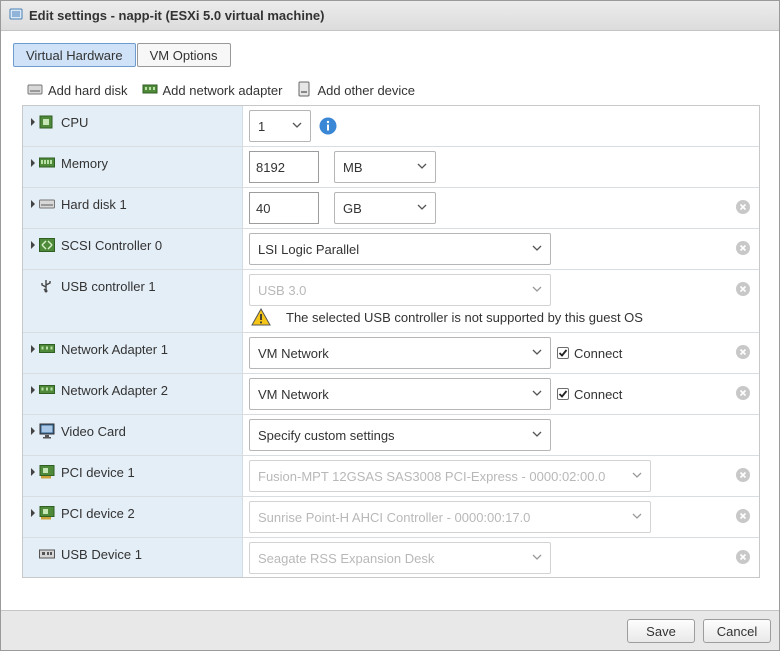 This screenshot has height=651, width=780. I want to click on hard-disk-size-input: 40, so click(284, 208).